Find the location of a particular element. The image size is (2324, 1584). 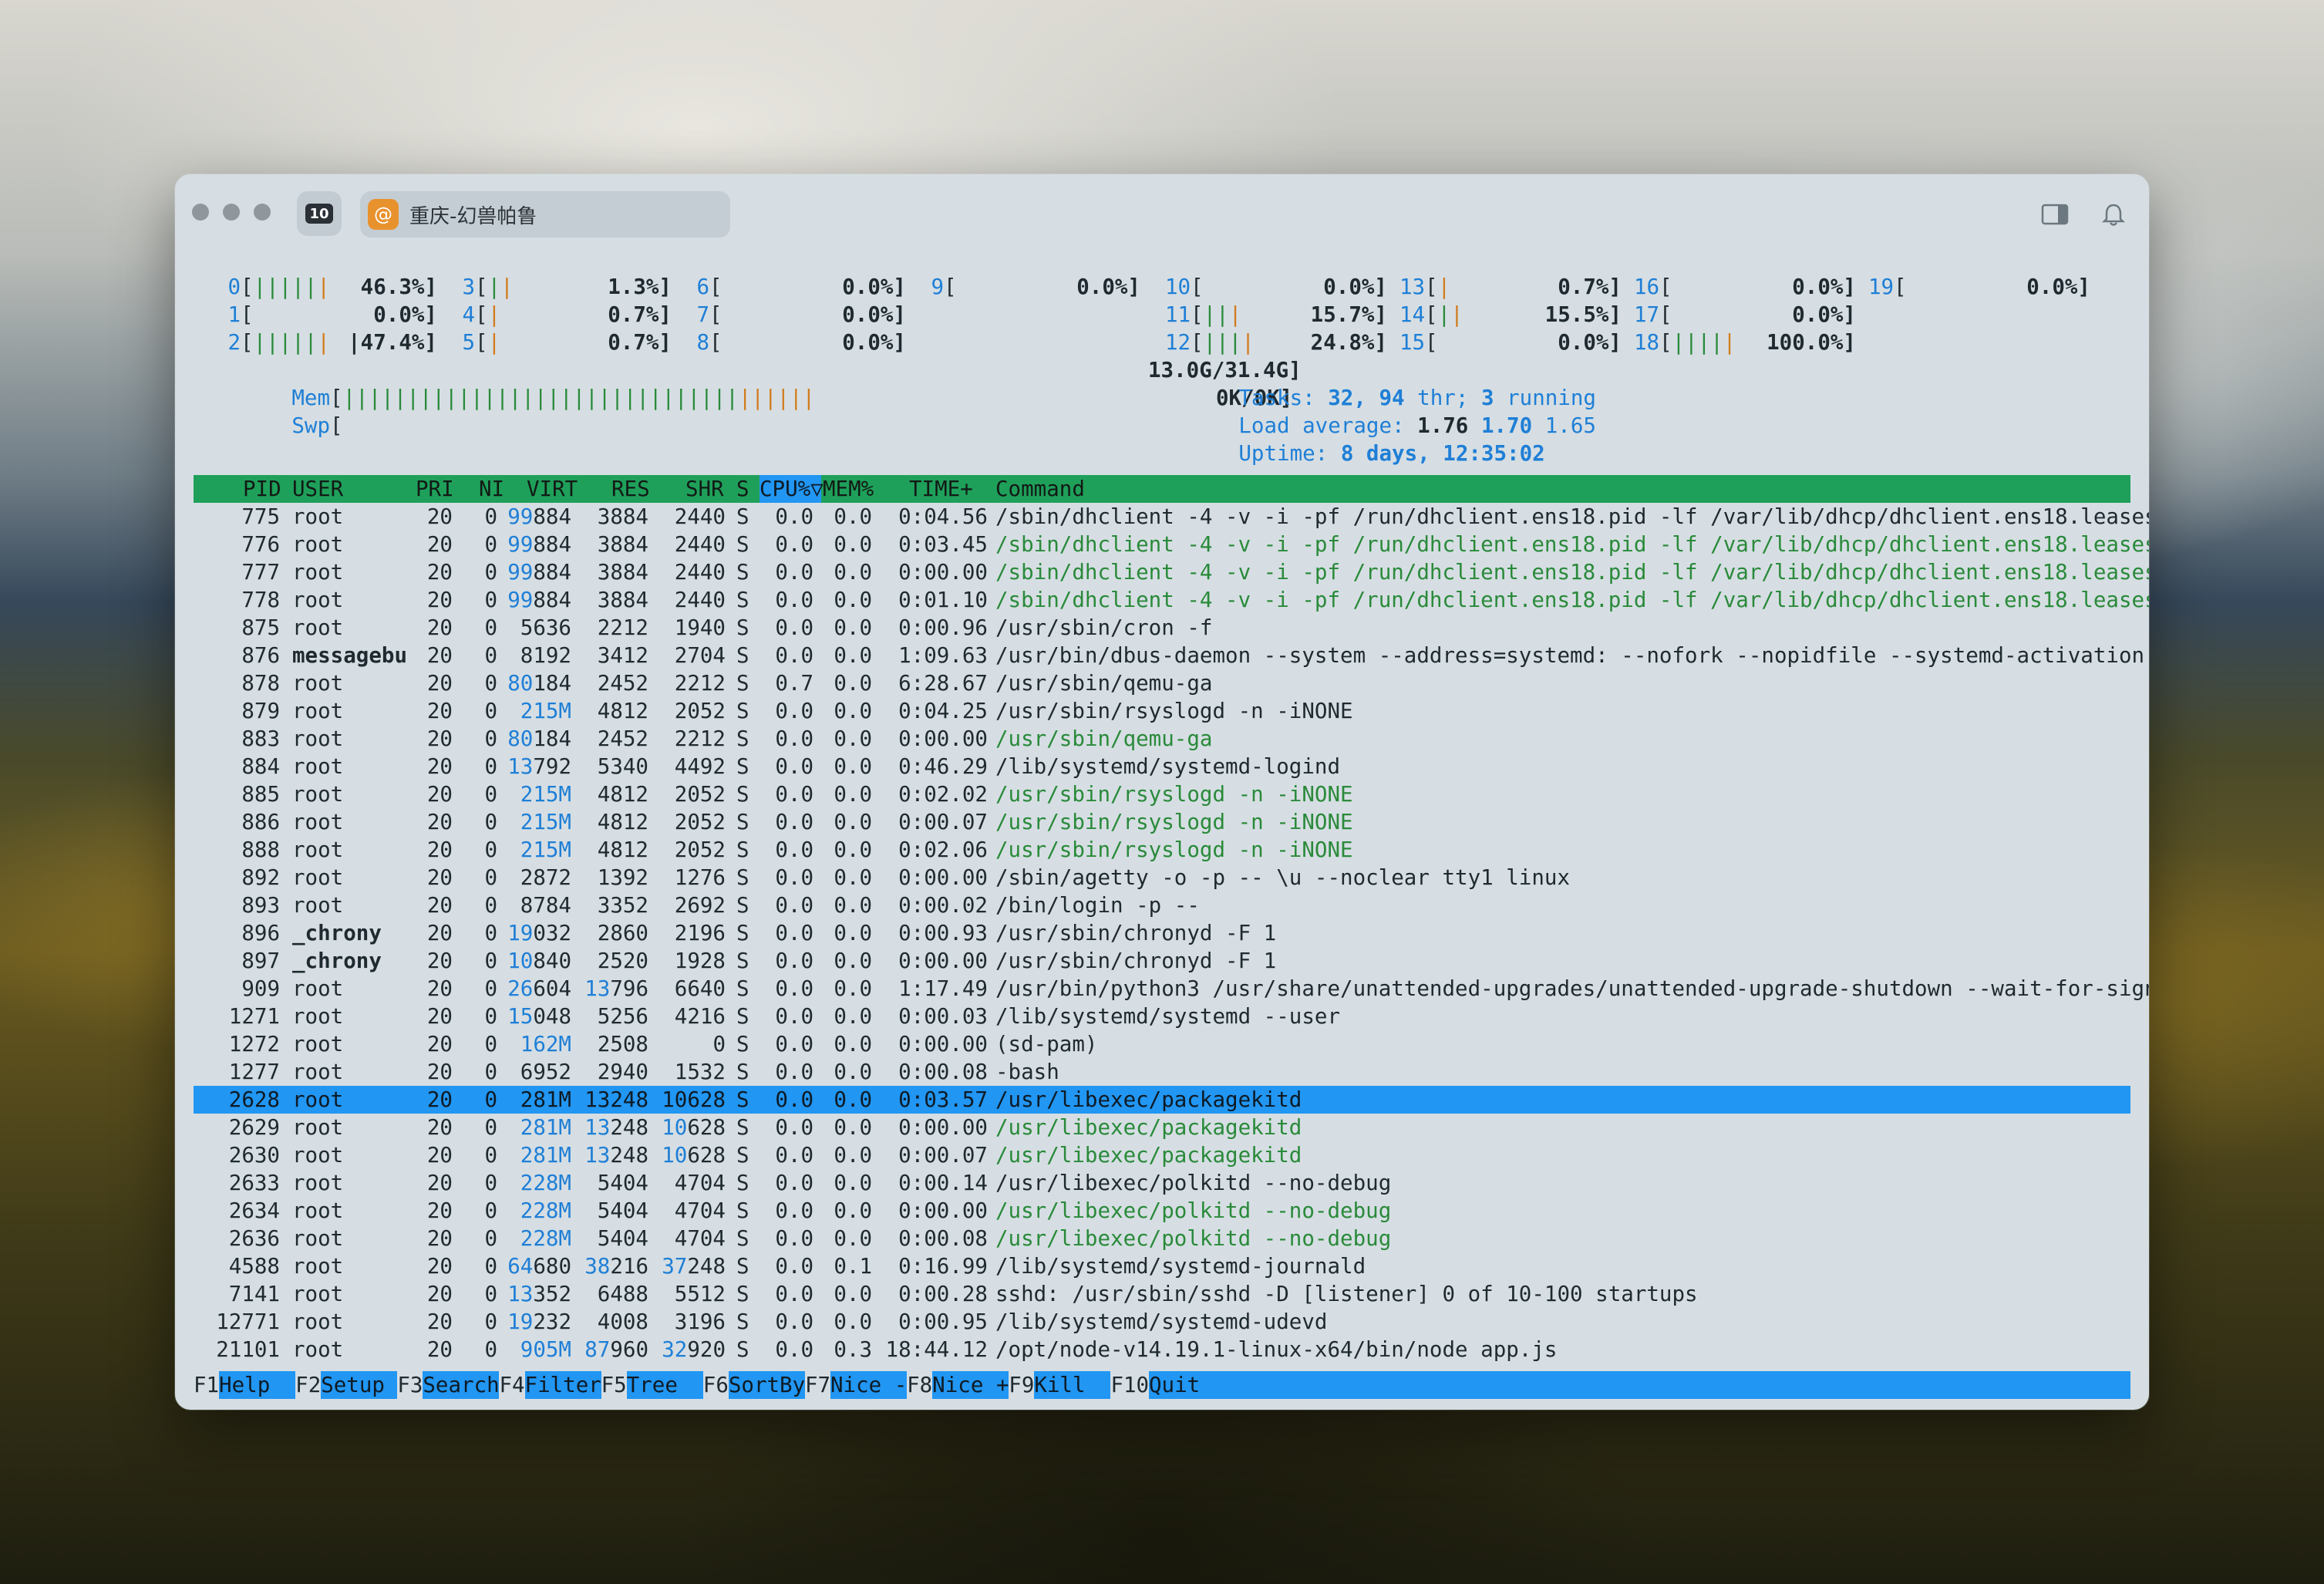

cpu-id: 17 is located at coordinates (1647, 314).